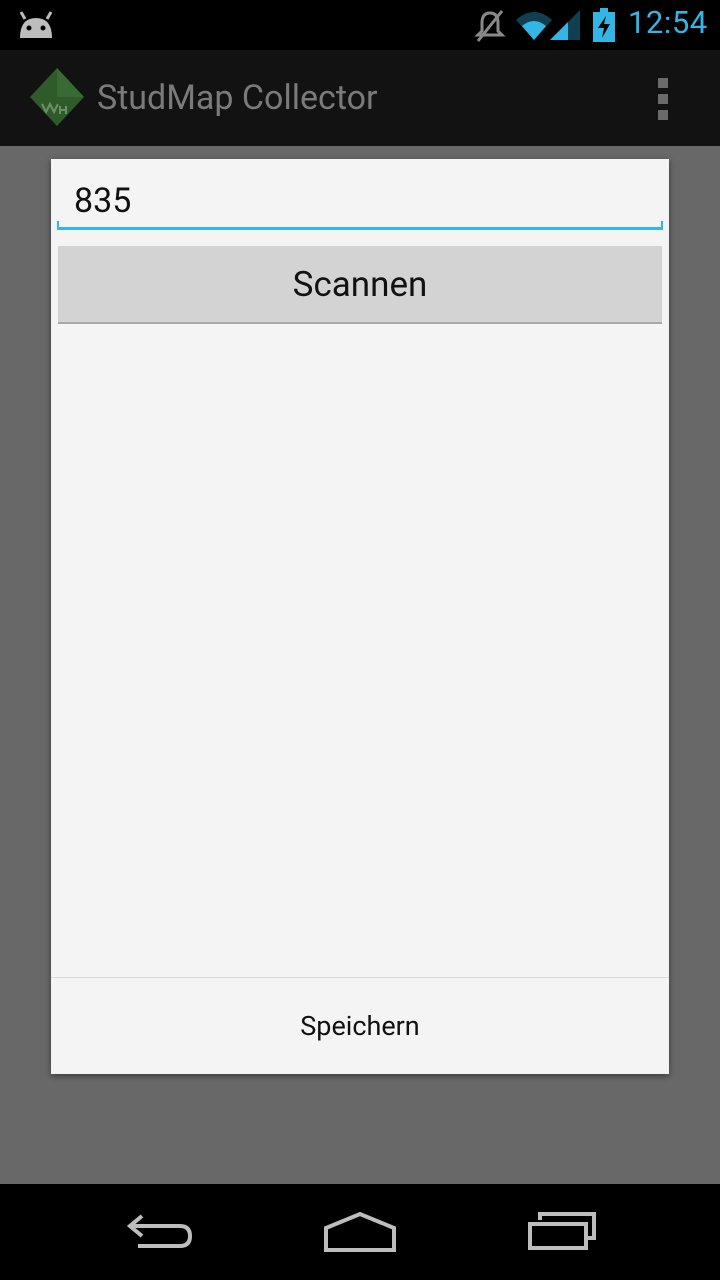  I want to click on save-button: Speichern, so click(360, 1026).